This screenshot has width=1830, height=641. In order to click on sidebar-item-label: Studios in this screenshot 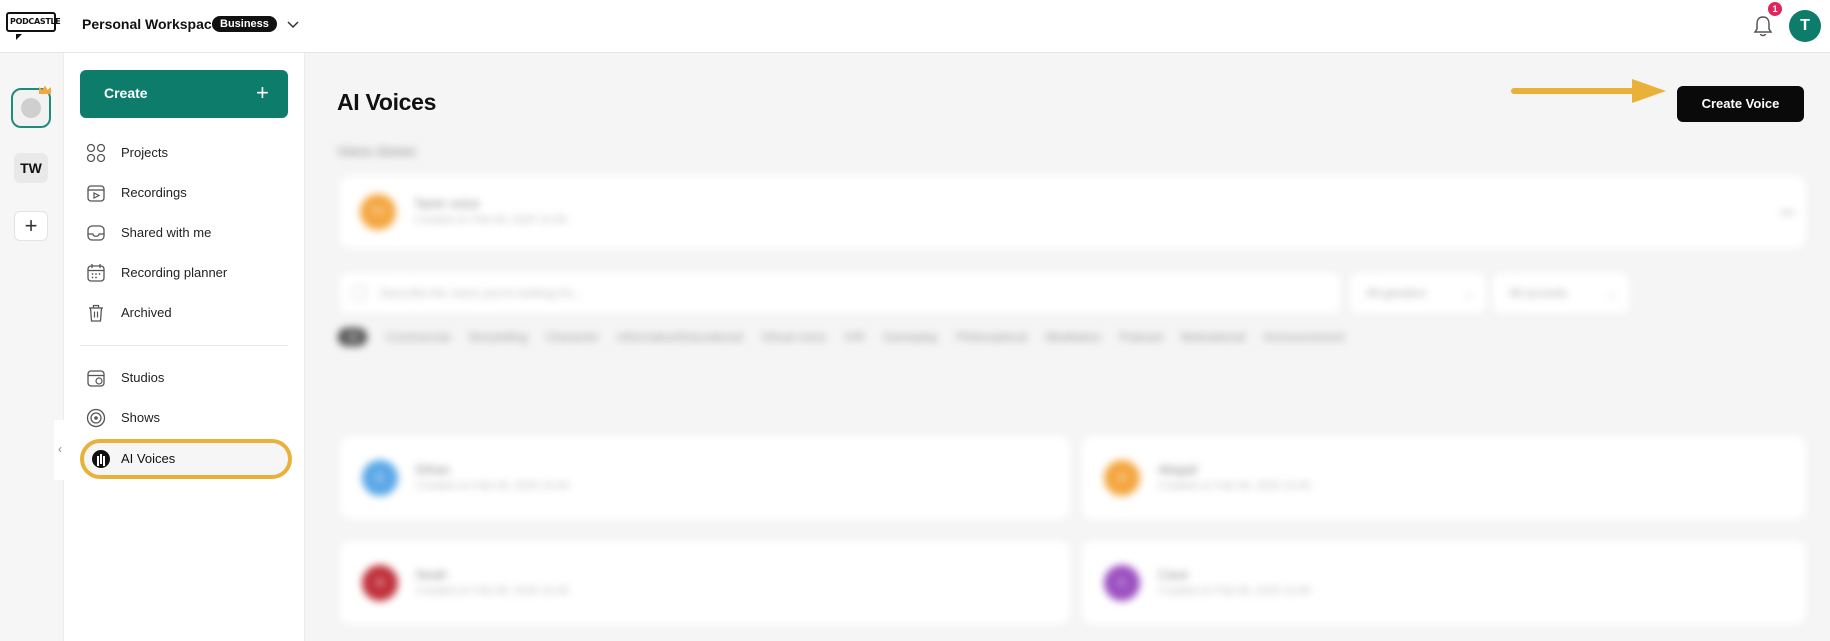, I will do `click(143, 377)`.